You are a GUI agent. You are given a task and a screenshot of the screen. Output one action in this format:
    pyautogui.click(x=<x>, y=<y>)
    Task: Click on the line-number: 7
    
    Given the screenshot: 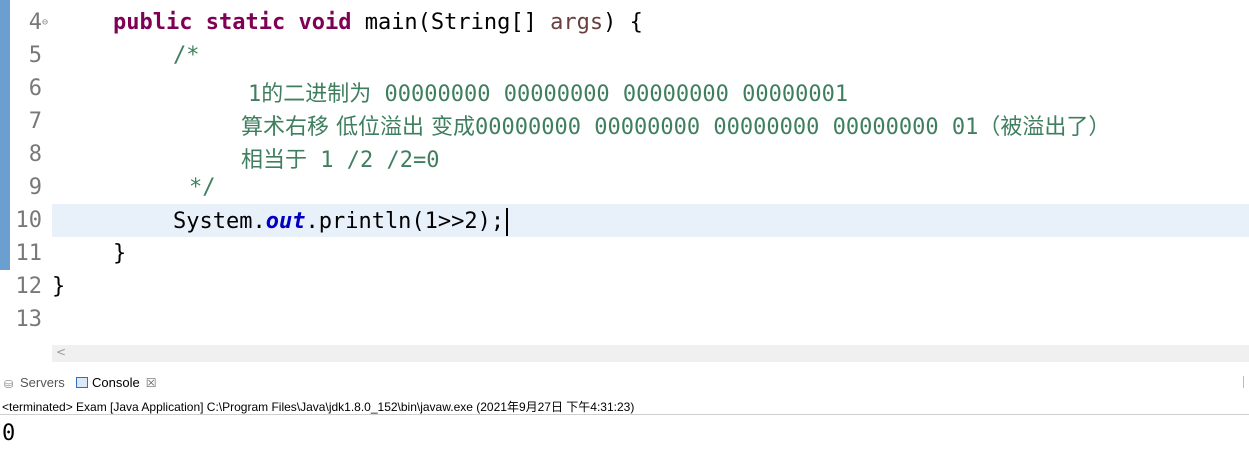 What is the action you would take?
    pyautogui.click(x=35, y=121)
    